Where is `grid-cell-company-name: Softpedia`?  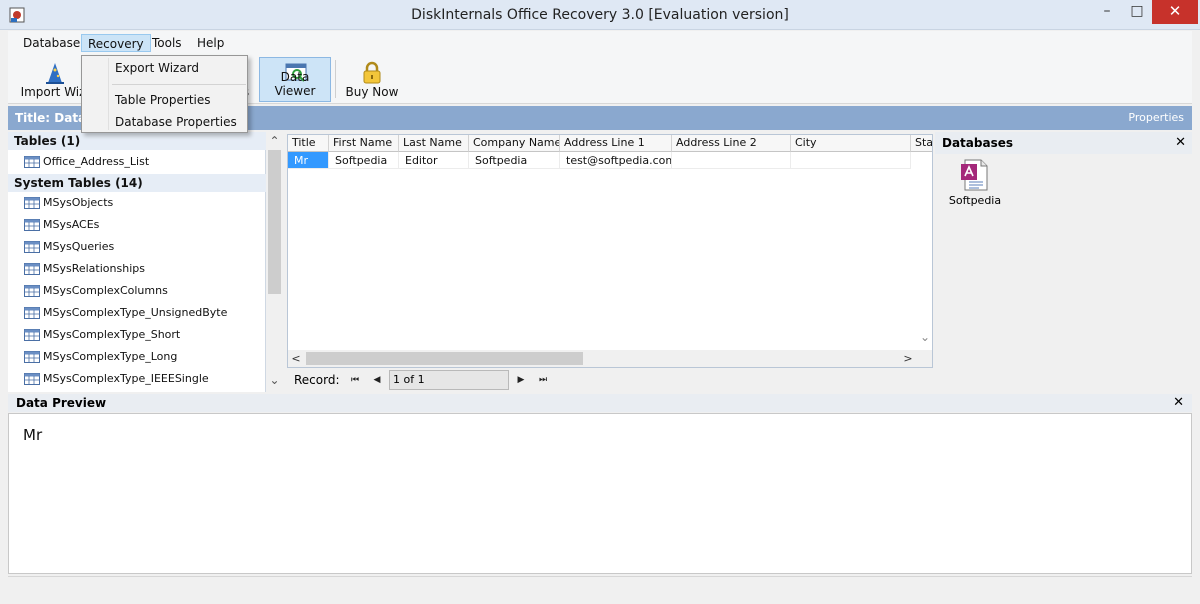 grid-cell-company-name: Softpedia is located at coordinates (514, 160).